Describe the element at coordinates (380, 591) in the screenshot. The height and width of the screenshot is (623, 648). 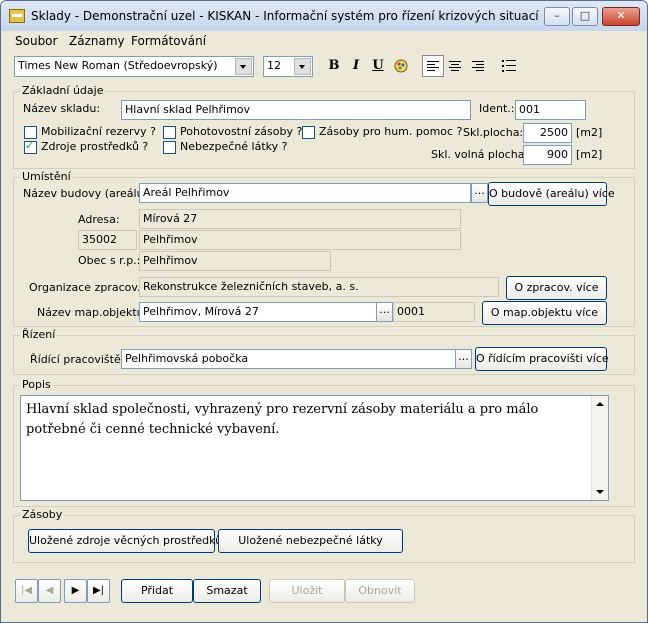
I see `obnovit-button: Obnovit` at that location.